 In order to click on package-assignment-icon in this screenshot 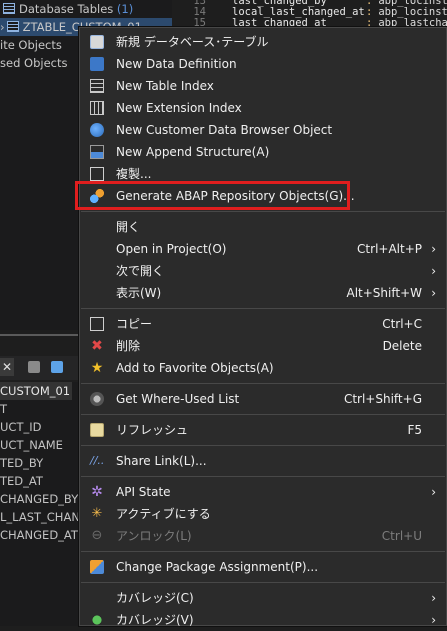, I will do `click(97, 567)`.